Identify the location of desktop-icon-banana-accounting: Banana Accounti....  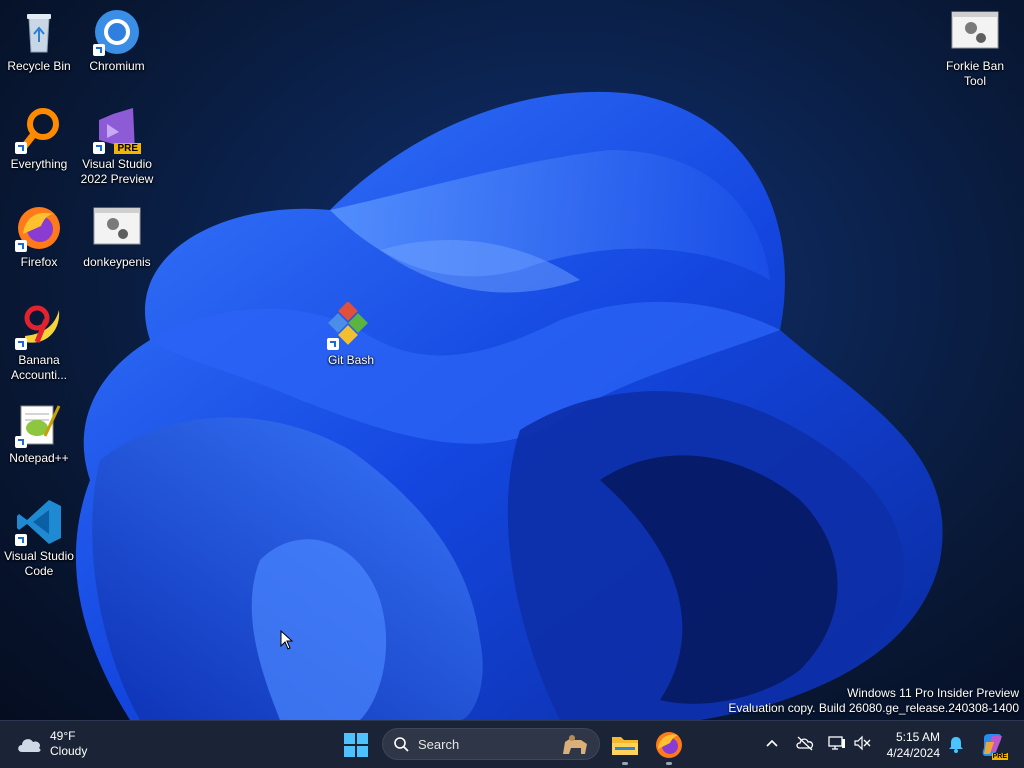
(39, 342).